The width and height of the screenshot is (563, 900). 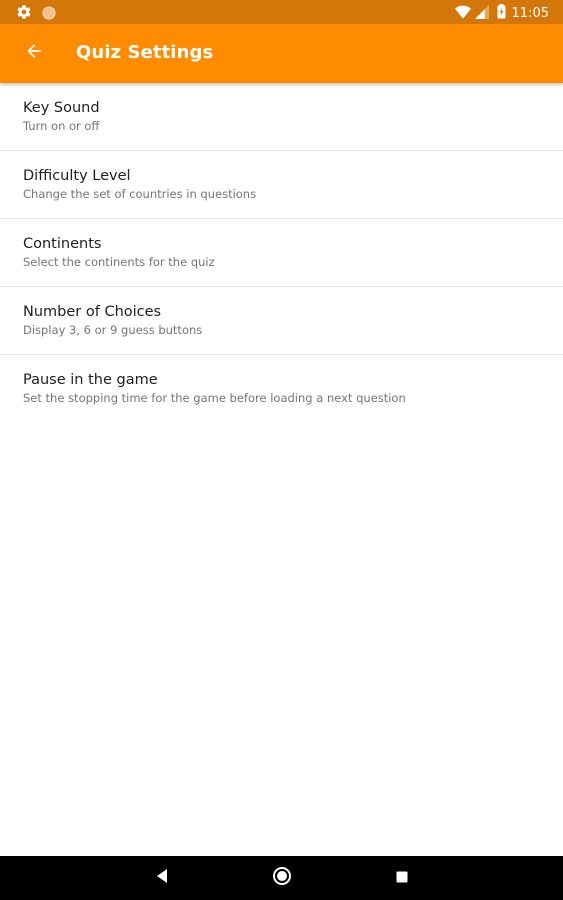 What do you see at coordinates (462, 13) in the screenshot?
I see `wifi-icon` at bounding box center [462, 13].